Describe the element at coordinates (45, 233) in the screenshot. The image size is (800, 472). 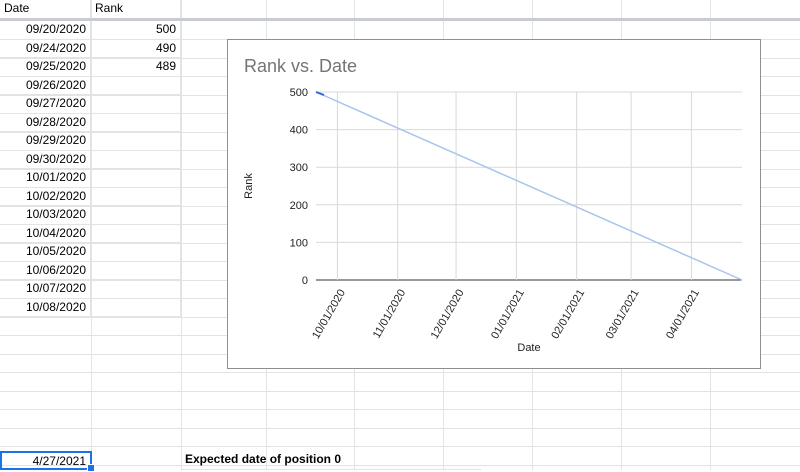
I see `cell-date: 10/04/2020` at that location.